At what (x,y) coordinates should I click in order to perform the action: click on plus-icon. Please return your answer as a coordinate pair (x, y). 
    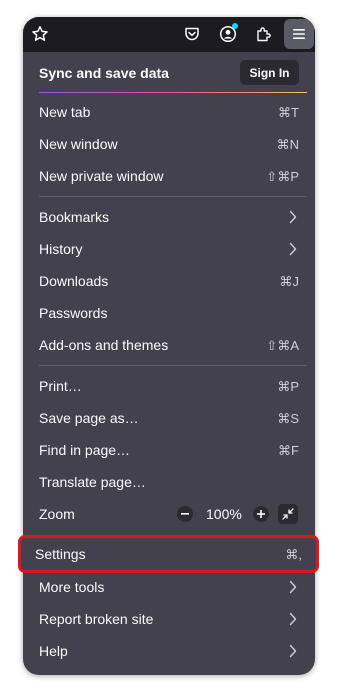
    Looking at the image, I should click on (261, 514).